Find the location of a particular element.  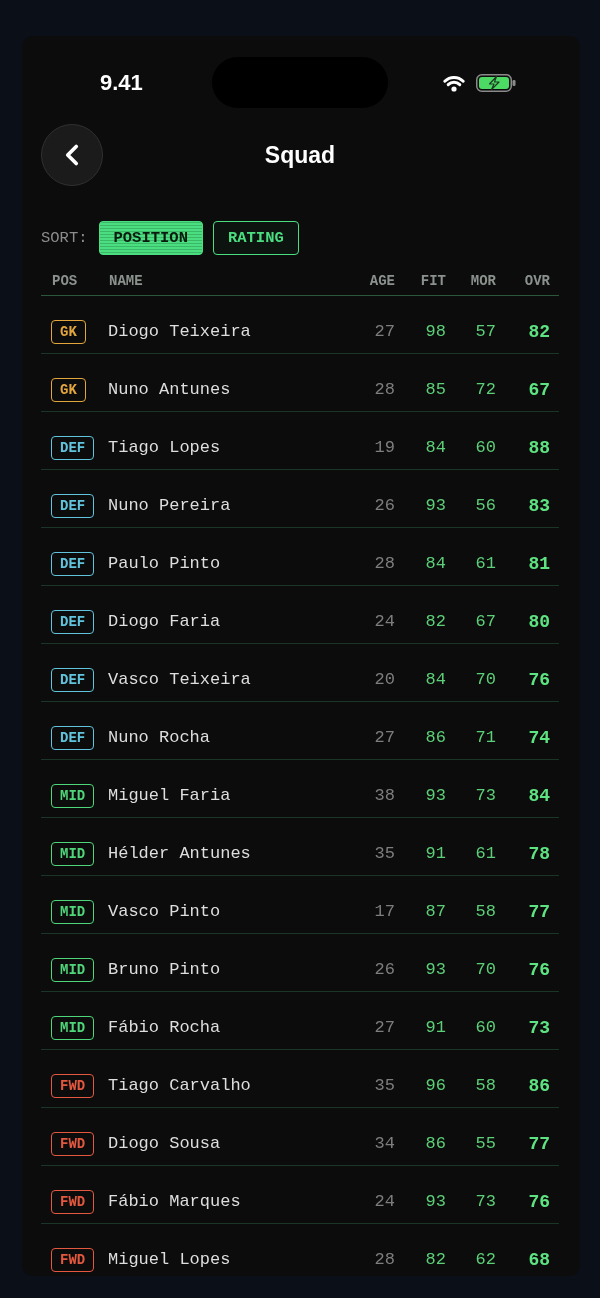

player-name: Paulo Pinto is located at coordinates (164, 564).